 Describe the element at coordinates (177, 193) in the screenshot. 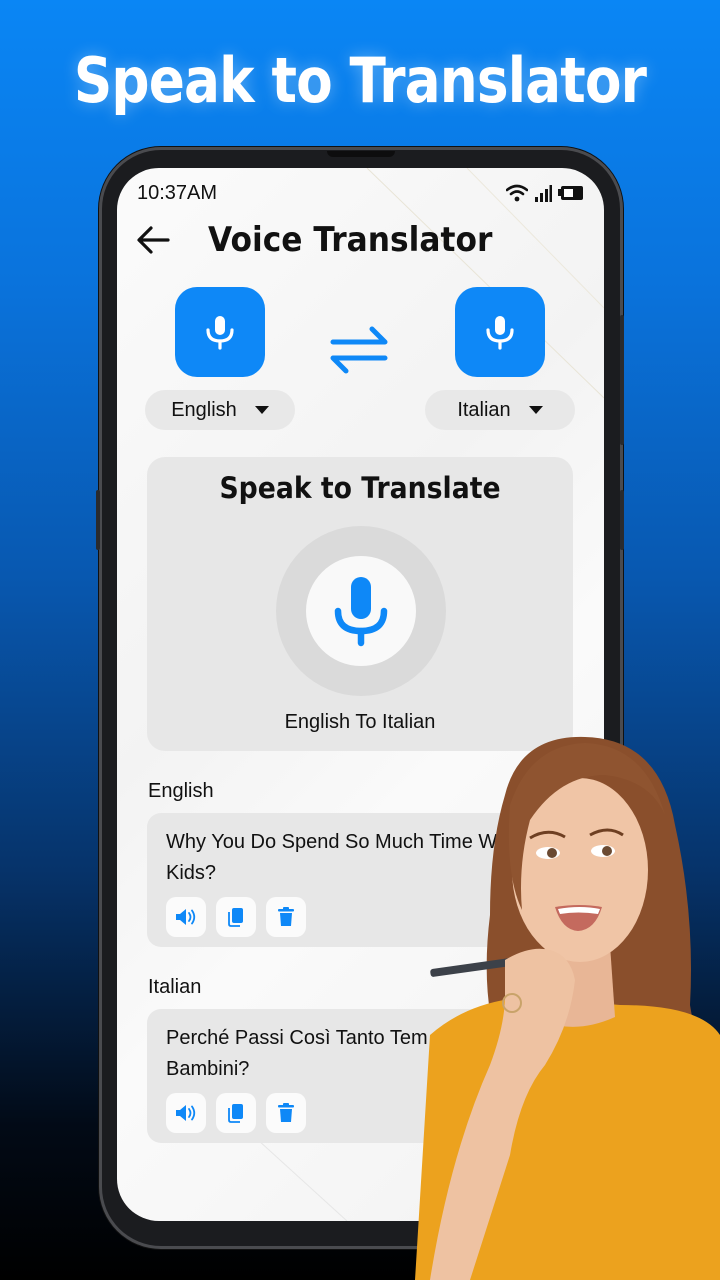

I see `status-time: 10:37AM` at that location.